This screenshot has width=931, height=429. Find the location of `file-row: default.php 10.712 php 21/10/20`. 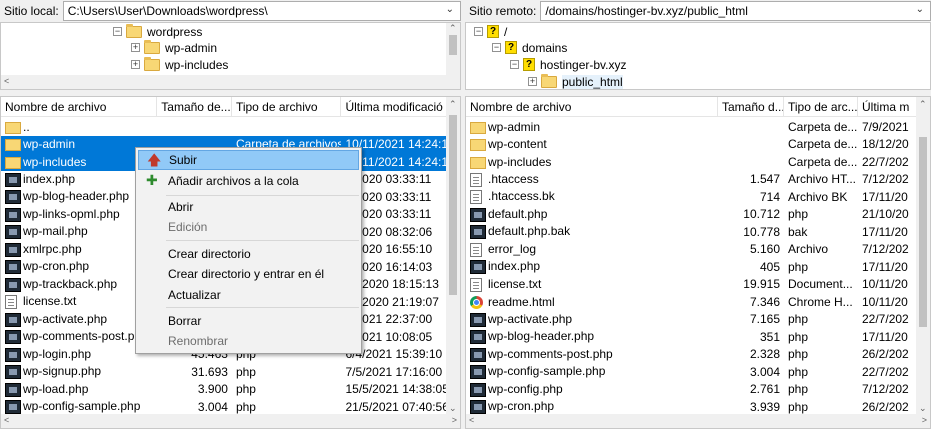

file-row: default.php 10.712 php 21/10/20 is located at coordinates (691, 215).